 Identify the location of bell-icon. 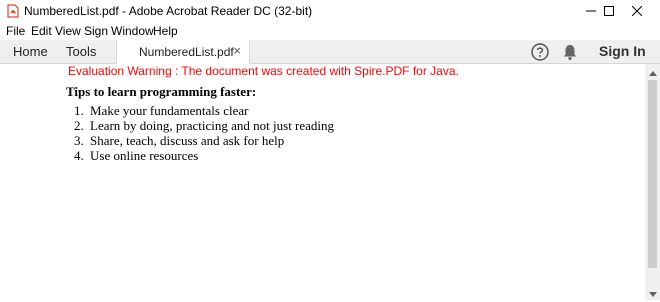
(570, 52).